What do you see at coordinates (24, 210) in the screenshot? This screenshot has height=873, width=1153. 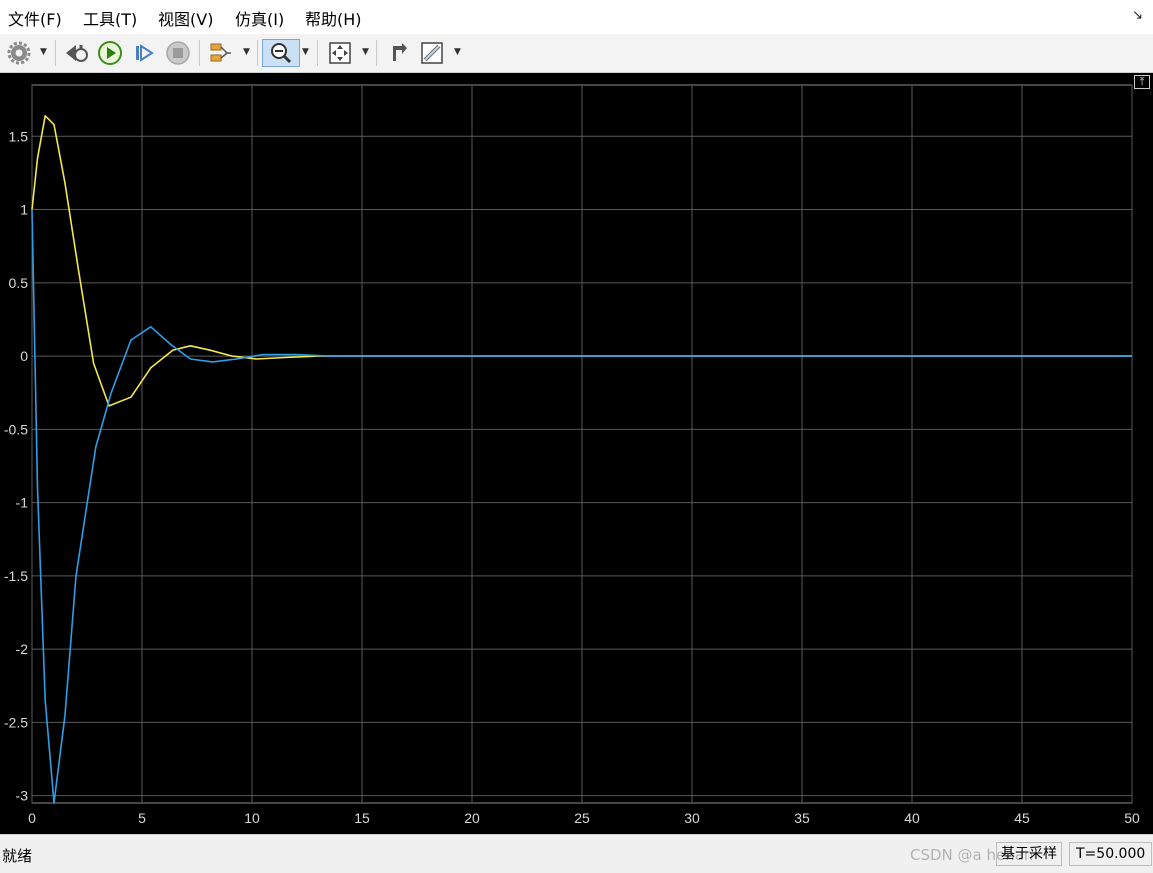 I see `y-tick-label: 1` at bounding box center [24, 210].